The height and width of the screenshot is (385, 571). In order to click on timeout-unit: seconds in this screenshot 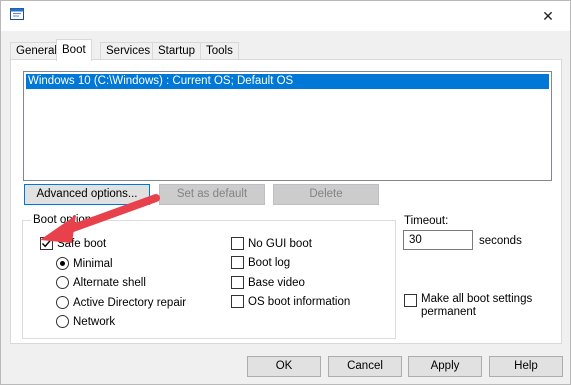, I will do `click(500, 241)`.